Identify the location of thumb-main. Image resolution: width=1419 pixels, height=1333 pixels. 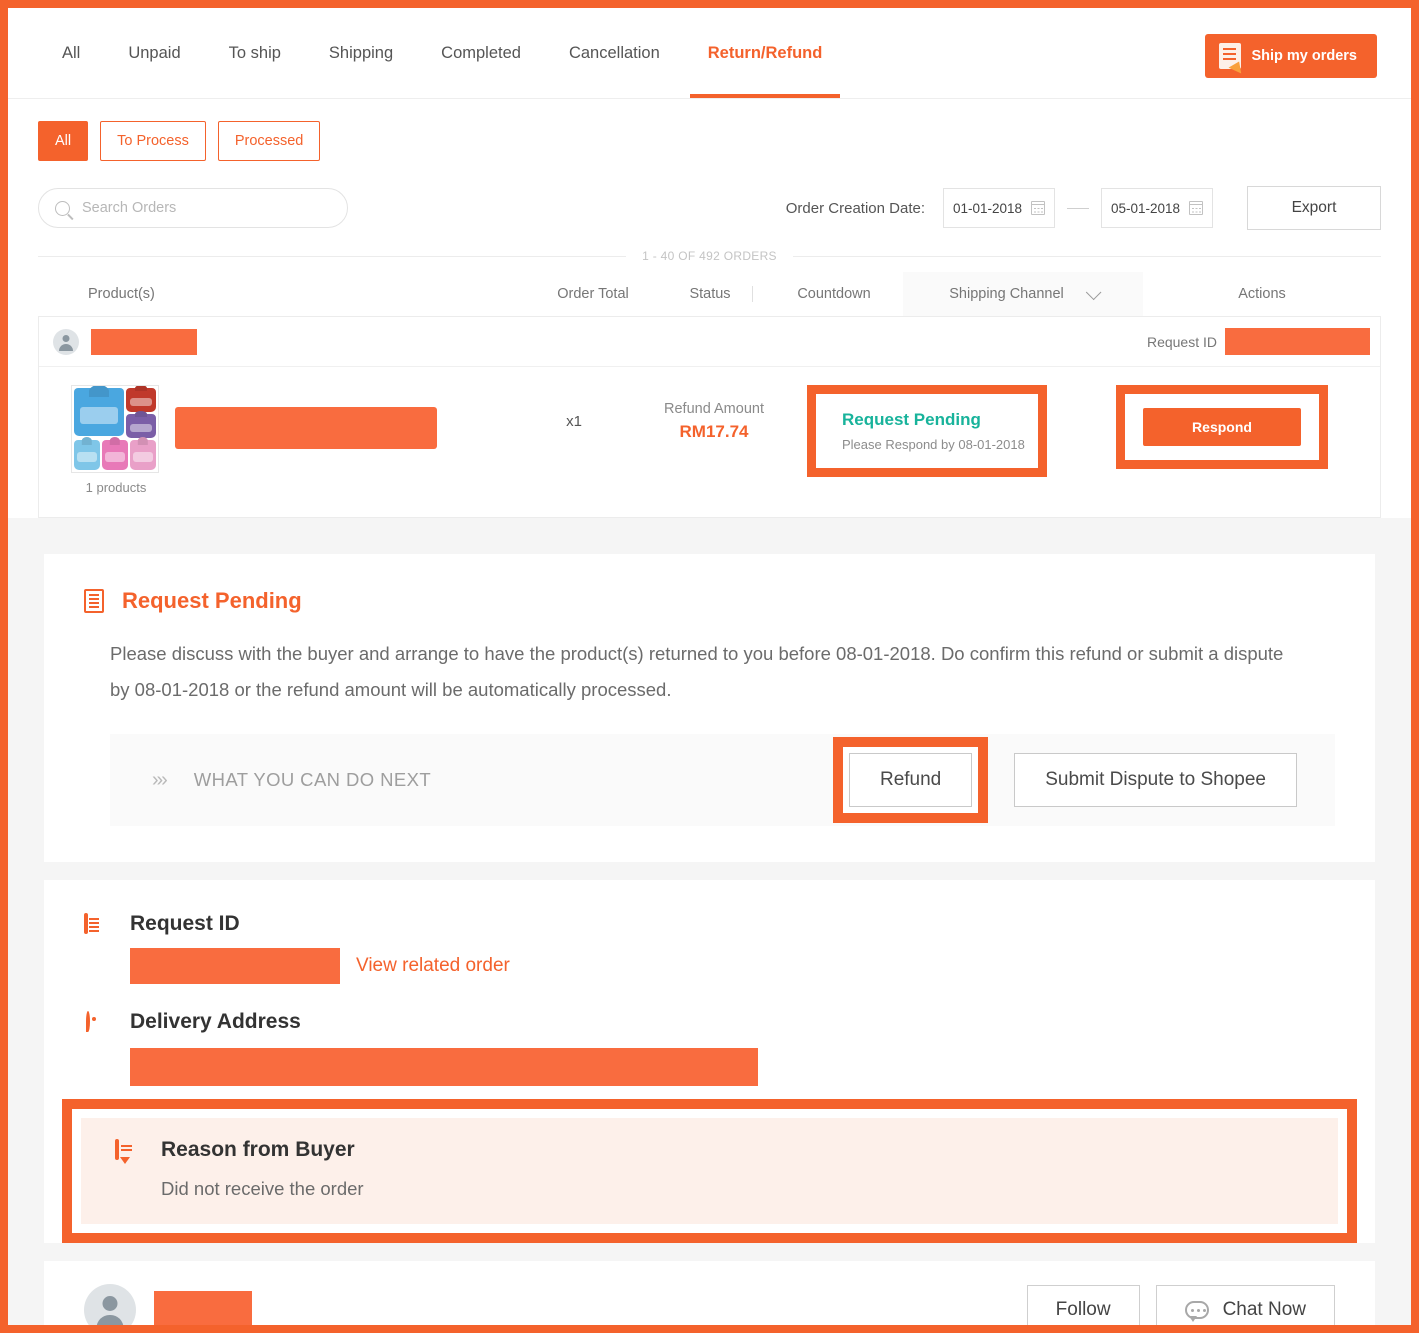
(99, 413).